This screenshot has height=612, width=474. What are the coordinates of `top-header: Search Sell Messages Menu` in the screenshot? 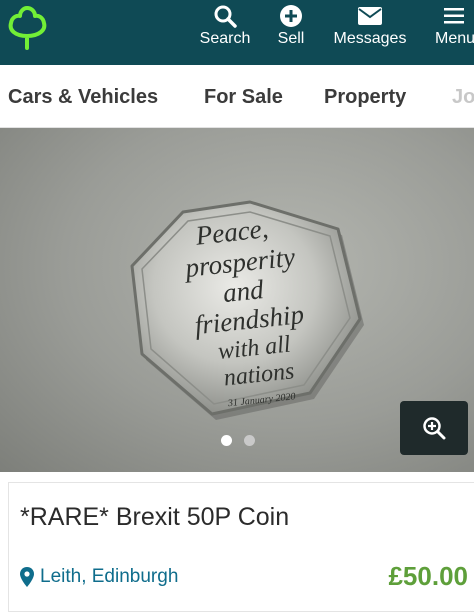 It's located at (237, 32).